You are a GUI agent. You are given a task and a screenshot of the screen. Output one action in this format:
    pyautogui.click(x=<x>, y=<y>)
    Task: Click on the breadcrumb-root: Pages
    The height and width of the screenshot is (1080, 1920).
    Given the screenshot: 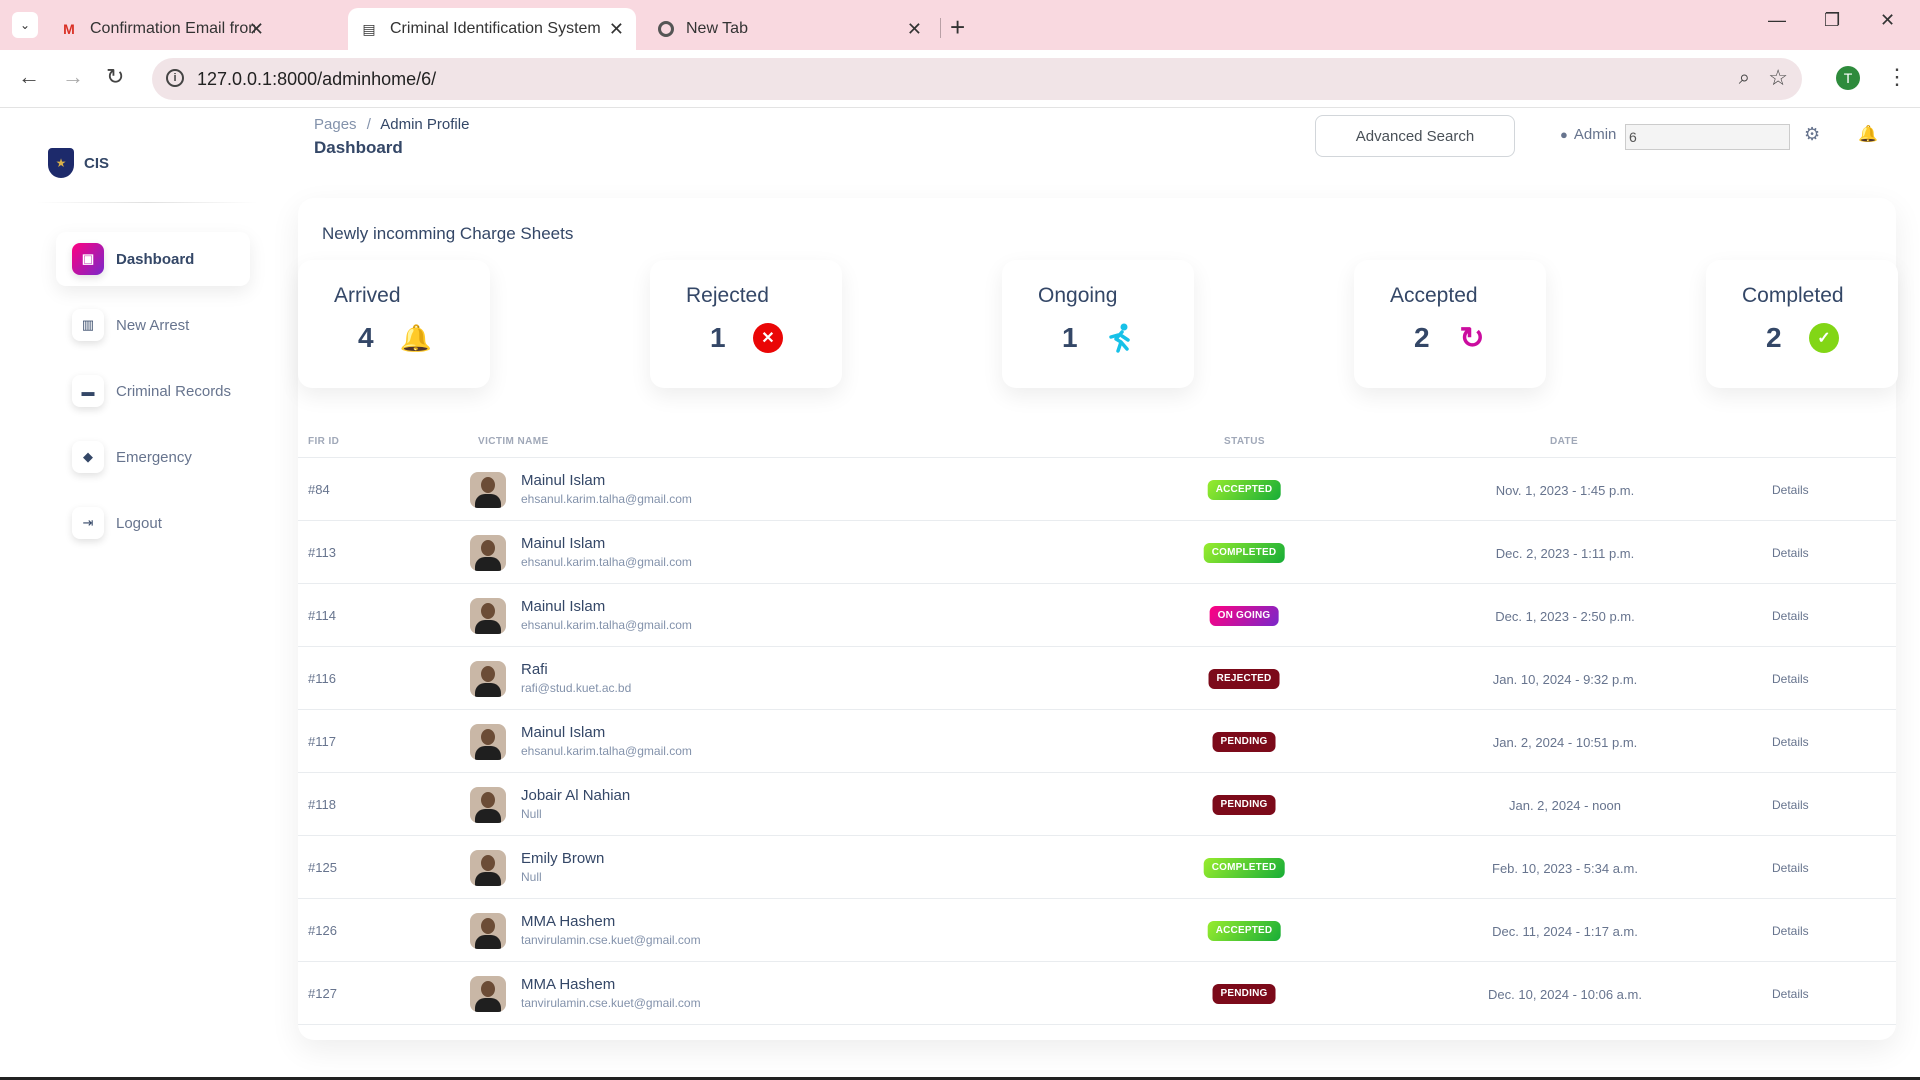 What is the action you would take?
    pyautogui.click(x=335, y=124)
    